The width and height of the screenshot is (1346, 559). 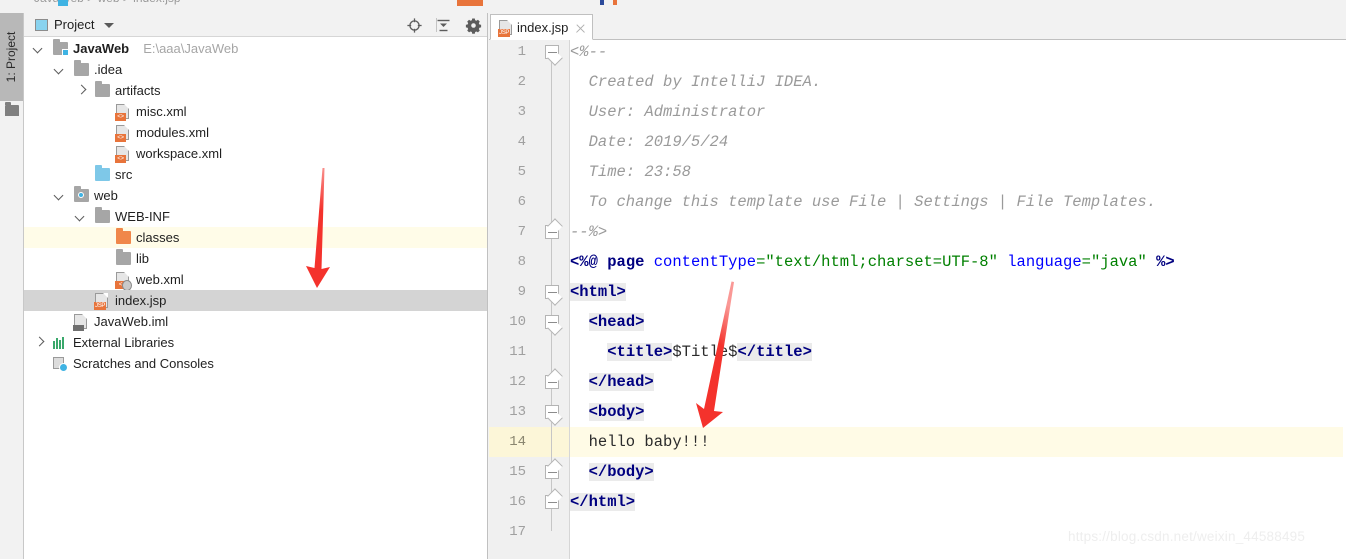 What do you see at coordinates (517, 412) in the screenshot?
I see `line-number: 13` at bounding box center [517, 412].